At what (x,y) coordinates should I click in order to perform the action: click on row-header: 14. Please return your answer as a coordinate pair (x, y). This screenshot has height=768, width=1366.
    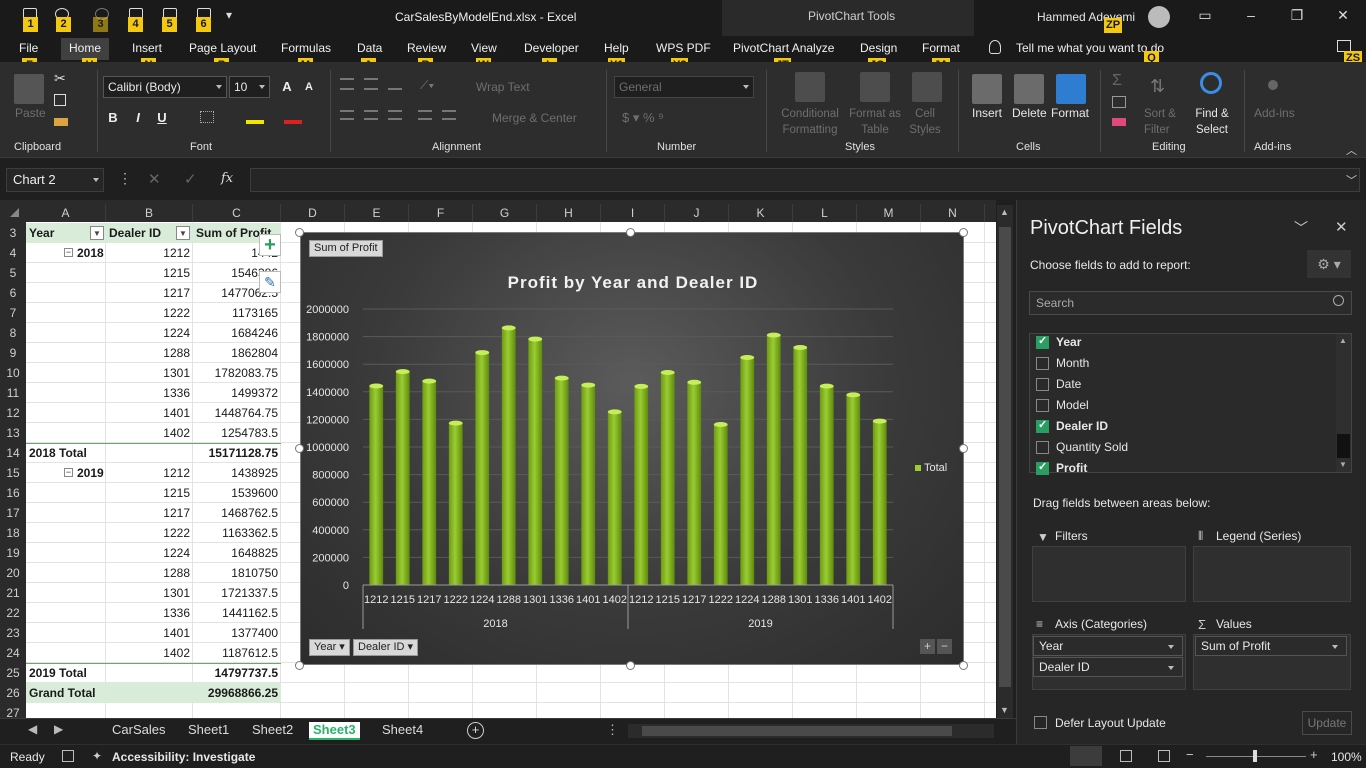
    Looking at the image, I should click on (13, 453).